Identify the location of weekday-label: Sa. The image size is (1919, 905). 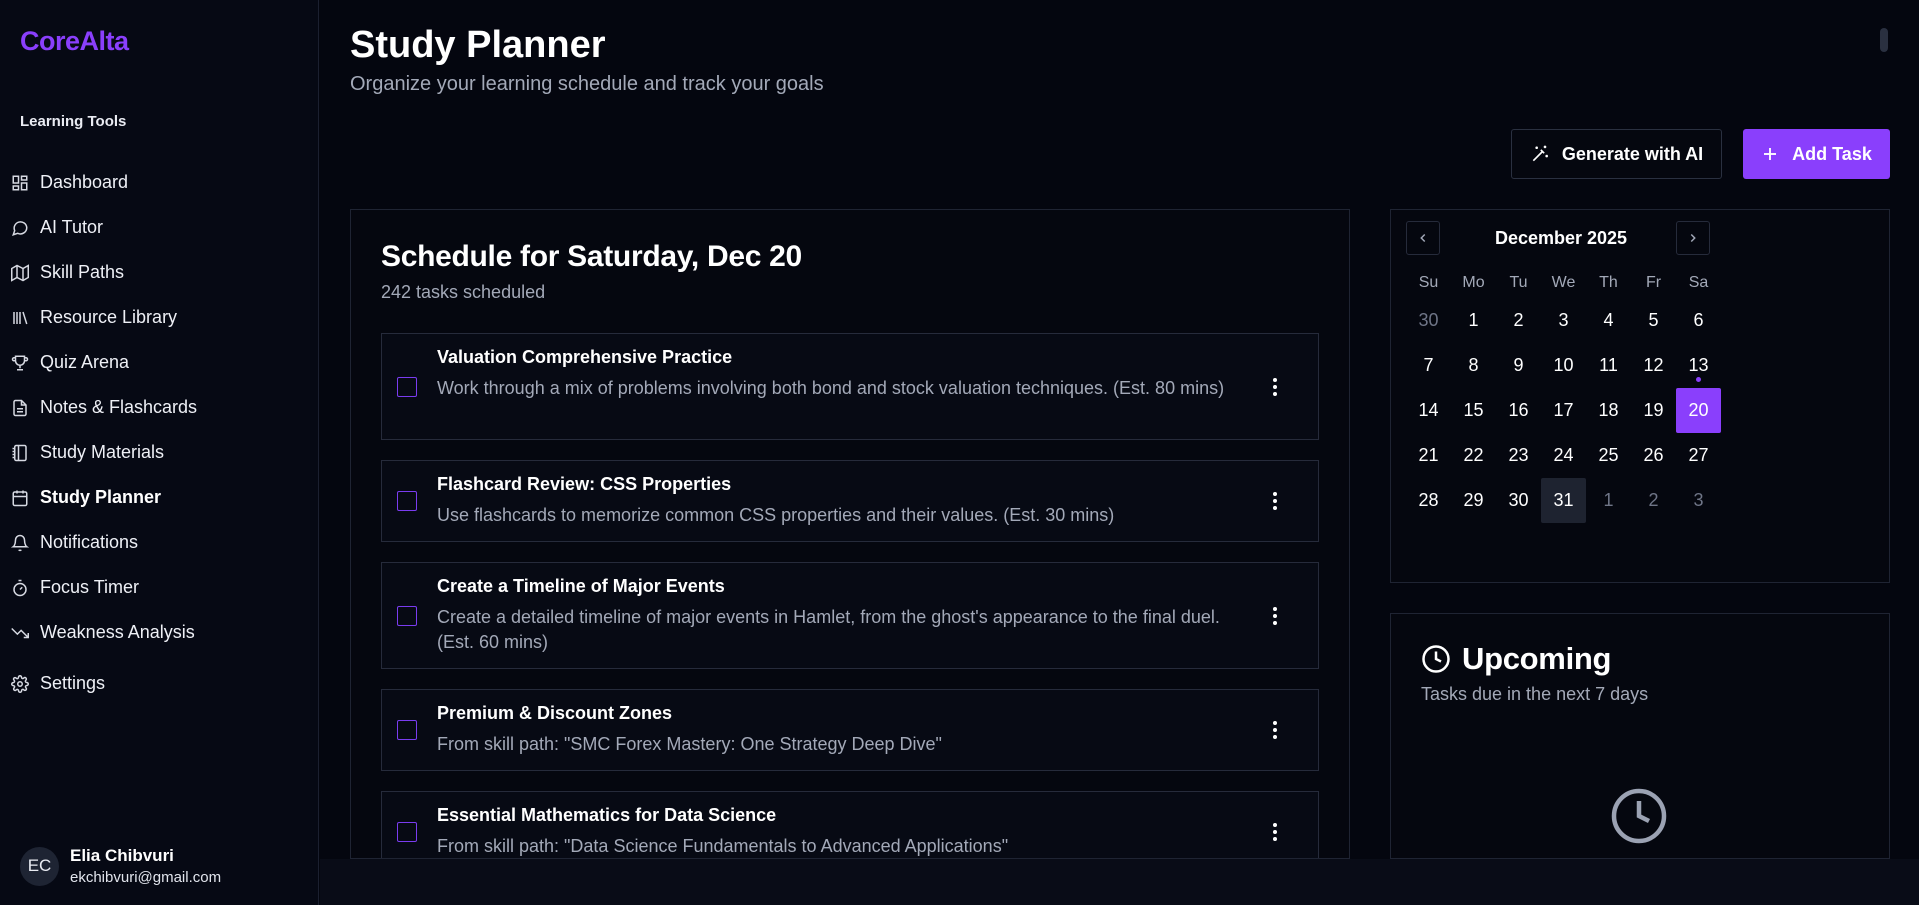
(1698, 282).